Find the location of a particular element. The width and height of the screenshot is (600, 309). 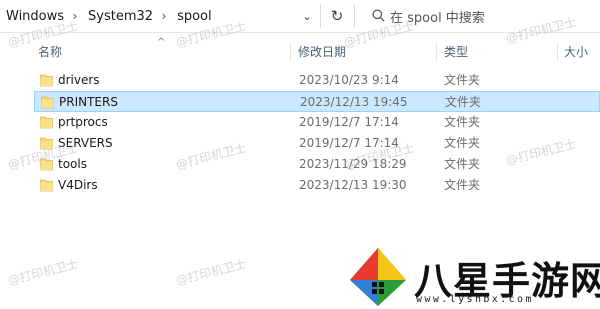

breadcrumb: Windows › System32 › spool is located at coordinates (159, 16).